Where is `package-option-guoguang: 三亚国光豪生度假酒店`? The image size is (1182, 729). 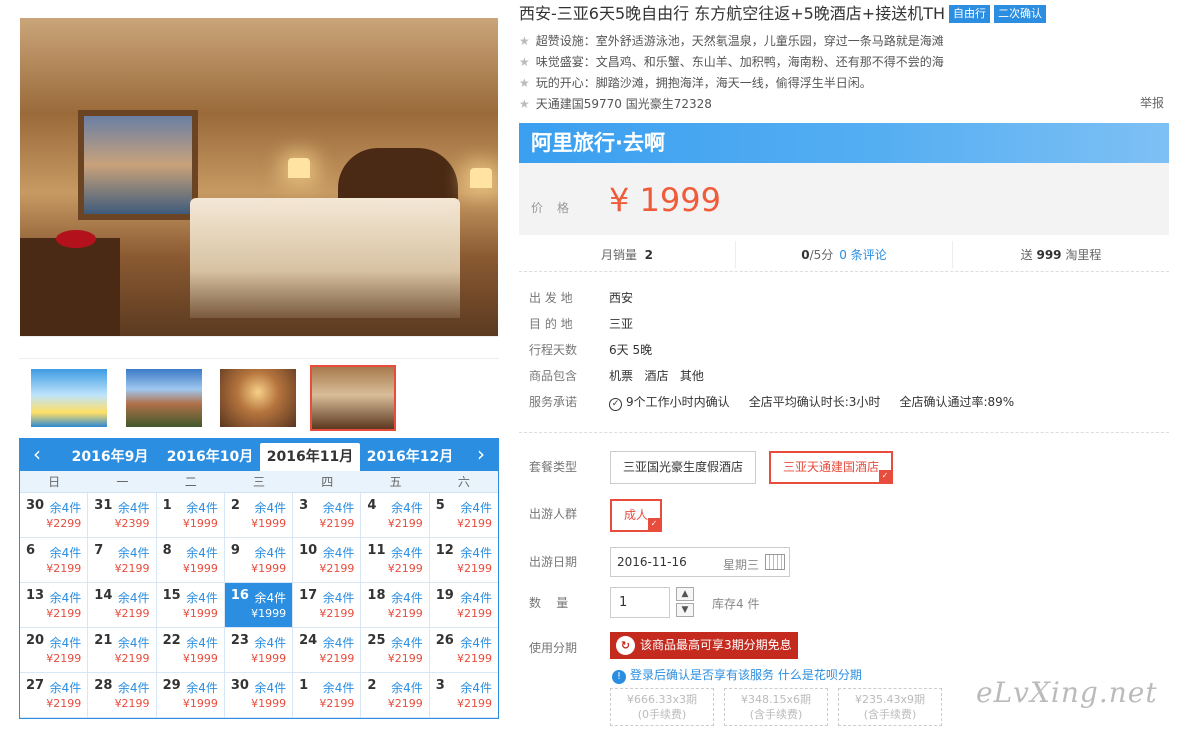 package-option-guoguang: 三亚国光豪生度假酒店 is located at coordinates (683, 467).